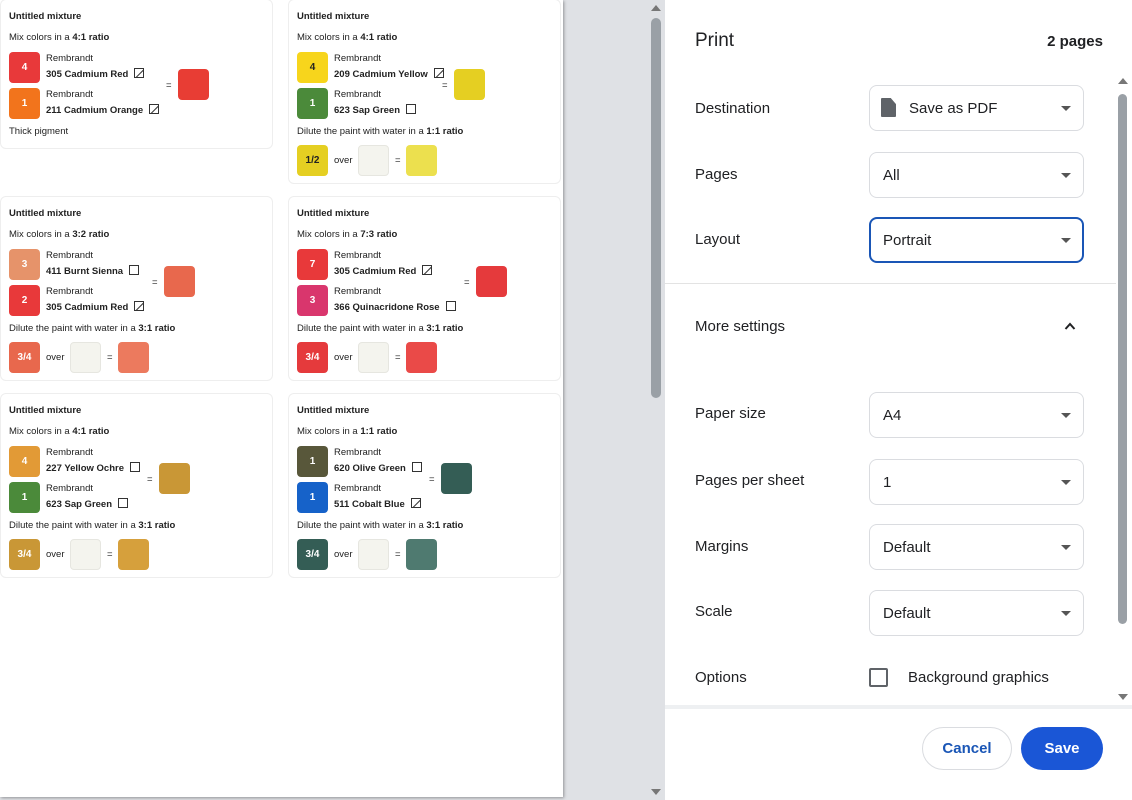 Image resolution: width=1132 pixels, height=800 pixels. What do you see at coordinates (888, 107) in the screenshot?
I see `document-icon` at bounding box center [888, 107].